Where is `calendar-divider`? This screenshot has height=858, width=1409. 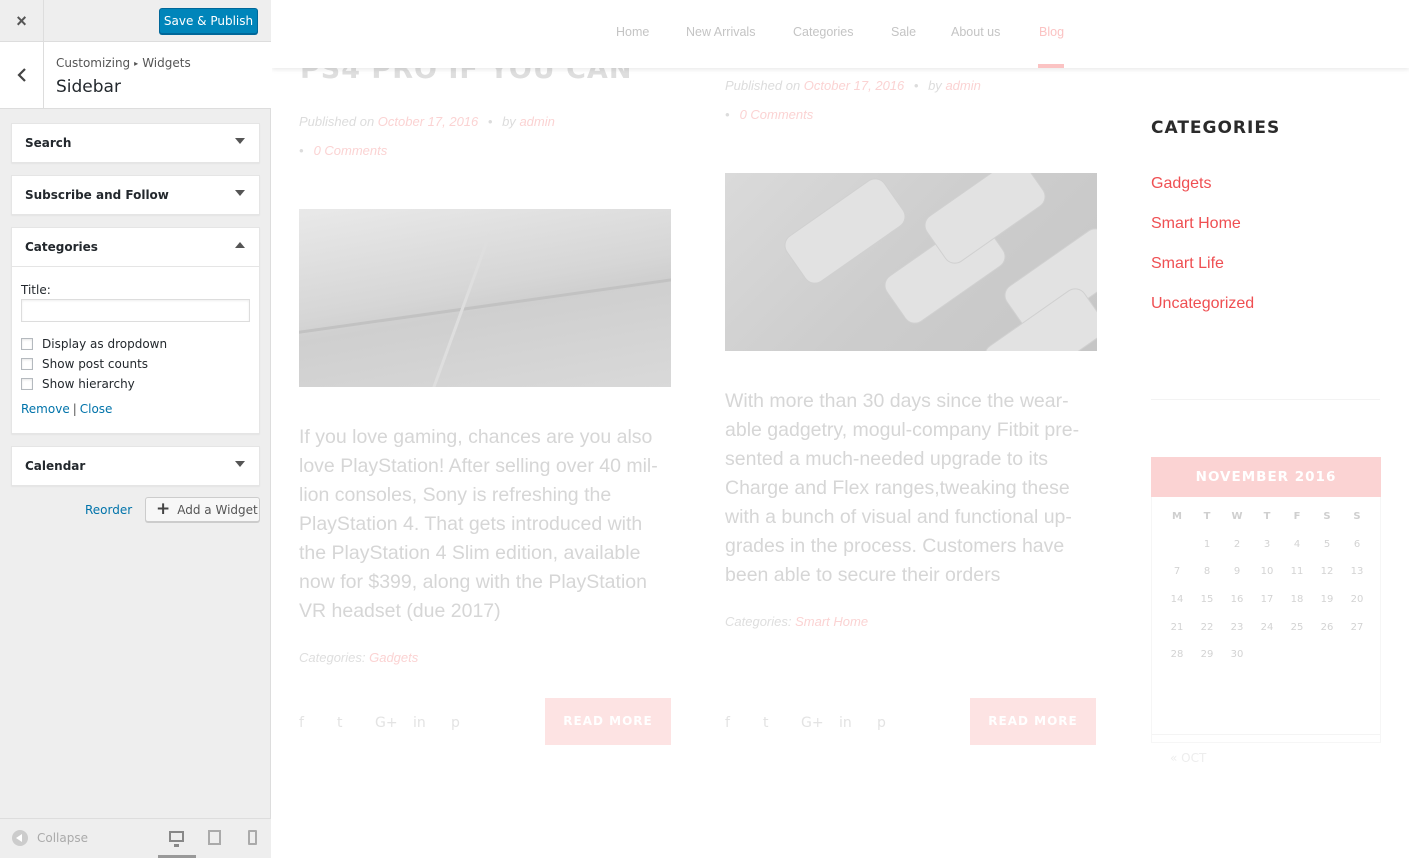 calendar-divider is located at coordinates (1266, 734).